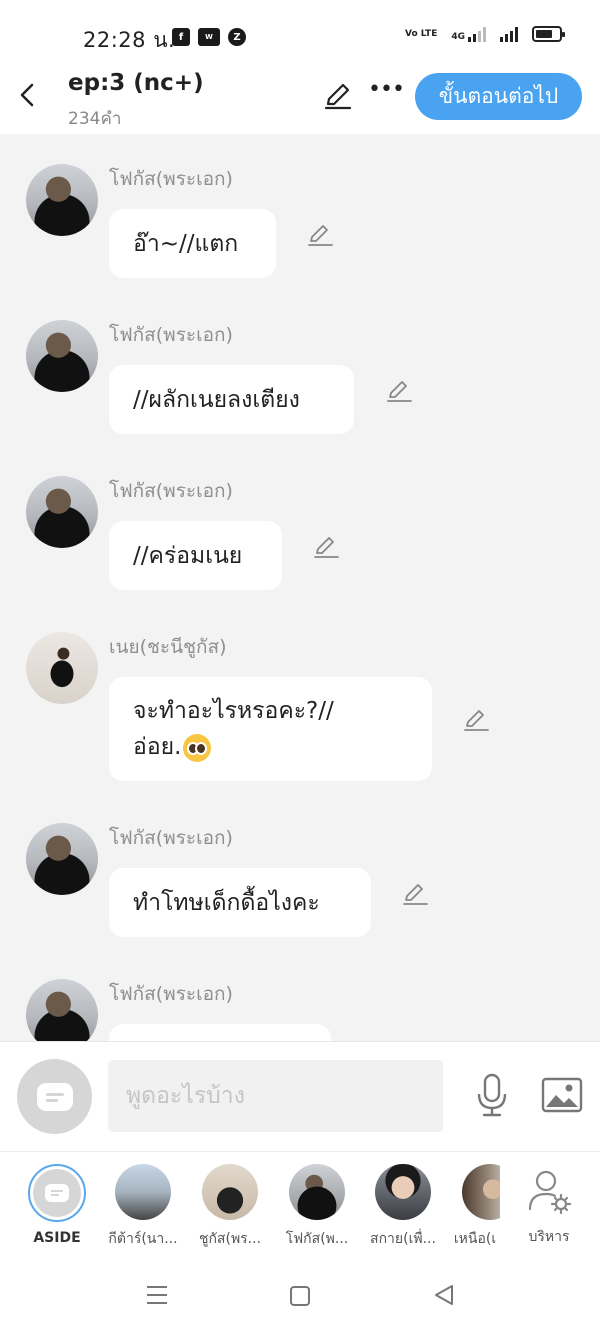 The height and width of the screenshot is (1333, 600). Describe the element at coordinates (509, 34) in the screenshot. I see `signal-icon` at that location.